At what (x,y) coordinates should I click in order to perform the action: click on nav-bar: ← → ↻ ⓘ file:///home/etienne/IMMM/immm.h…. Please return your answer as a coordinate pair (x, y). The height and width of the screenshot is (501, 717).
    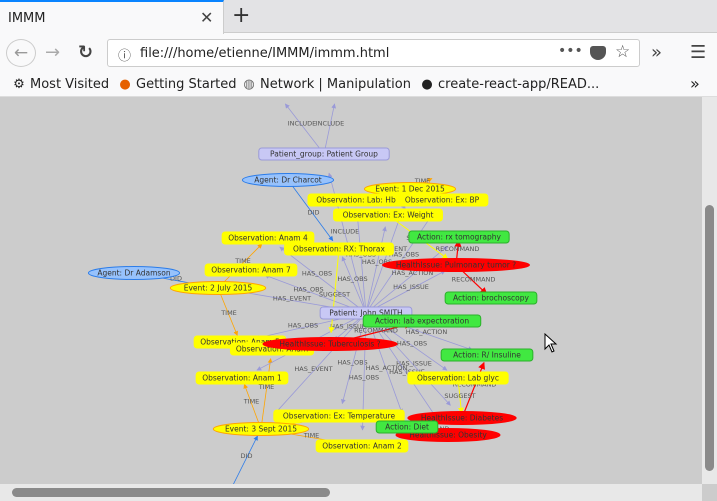
    Looking at the image, I should click on (358, 53).